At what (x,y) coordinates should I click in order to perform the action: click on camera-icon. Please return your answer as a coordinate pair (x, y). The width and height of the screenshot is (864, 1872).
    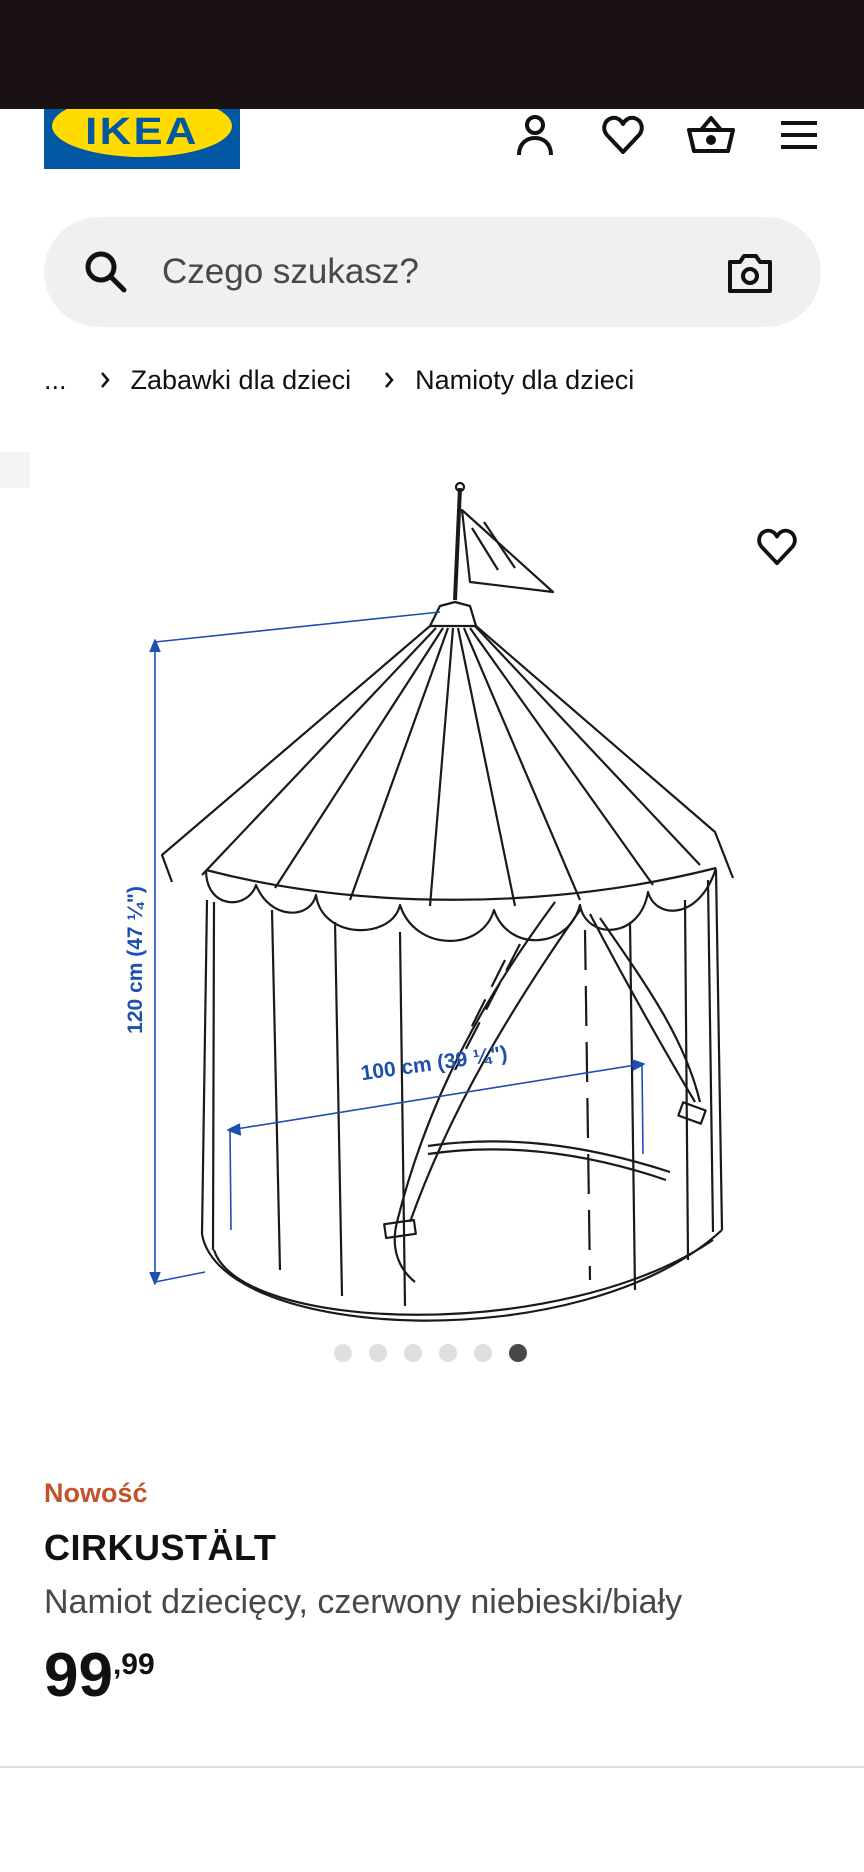
    Looking at the image, I should click on (750, 273).